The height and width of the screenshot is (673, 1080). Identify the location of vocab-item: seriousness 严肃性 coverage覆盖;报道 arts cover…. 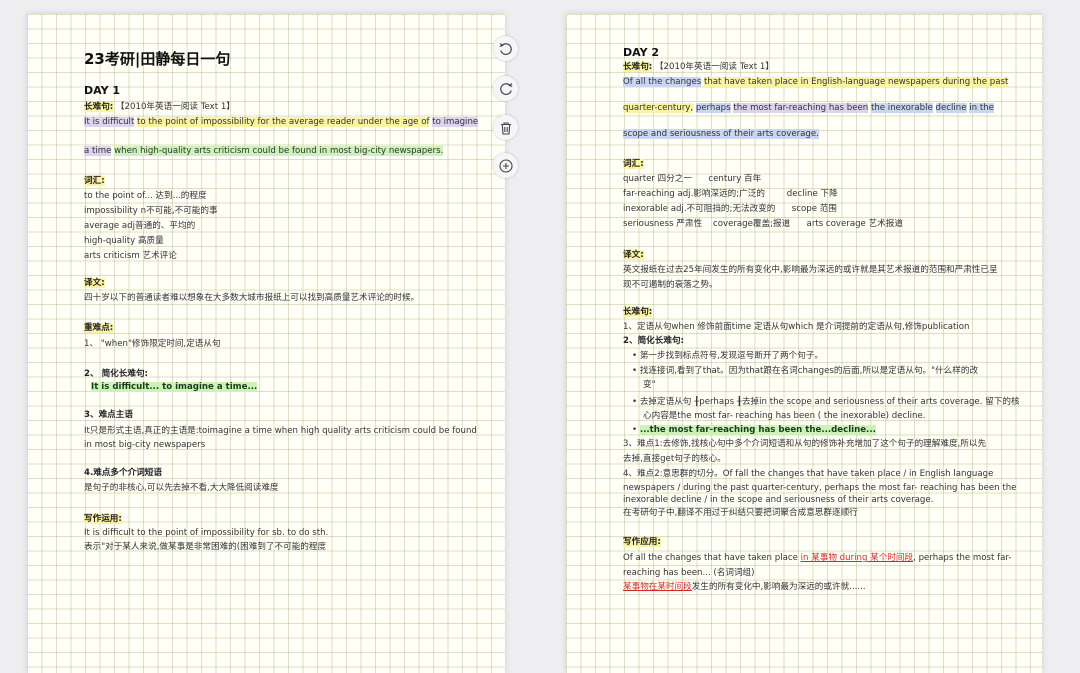
(763, 224).